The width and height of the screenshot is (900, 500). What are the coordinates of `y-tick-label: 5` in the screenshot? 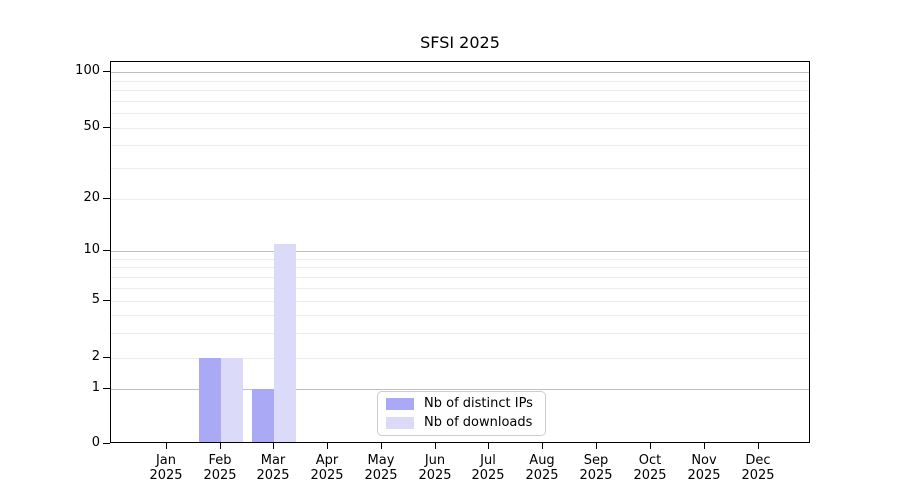 It's located at (95, 299).